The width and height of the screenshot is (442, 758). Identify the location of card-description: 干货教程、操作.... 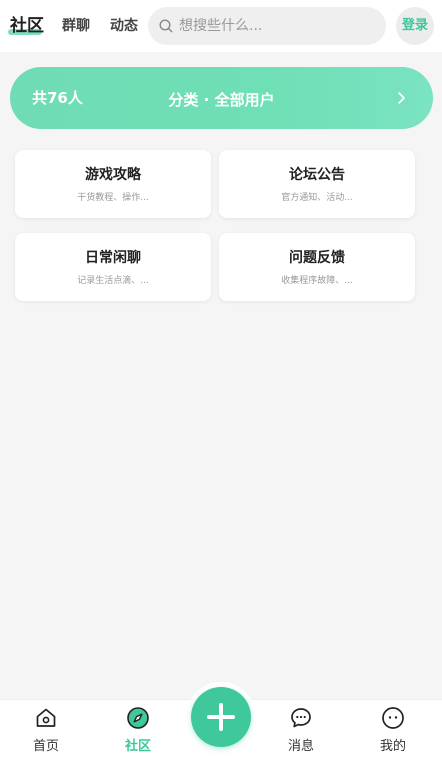
(113, 198).